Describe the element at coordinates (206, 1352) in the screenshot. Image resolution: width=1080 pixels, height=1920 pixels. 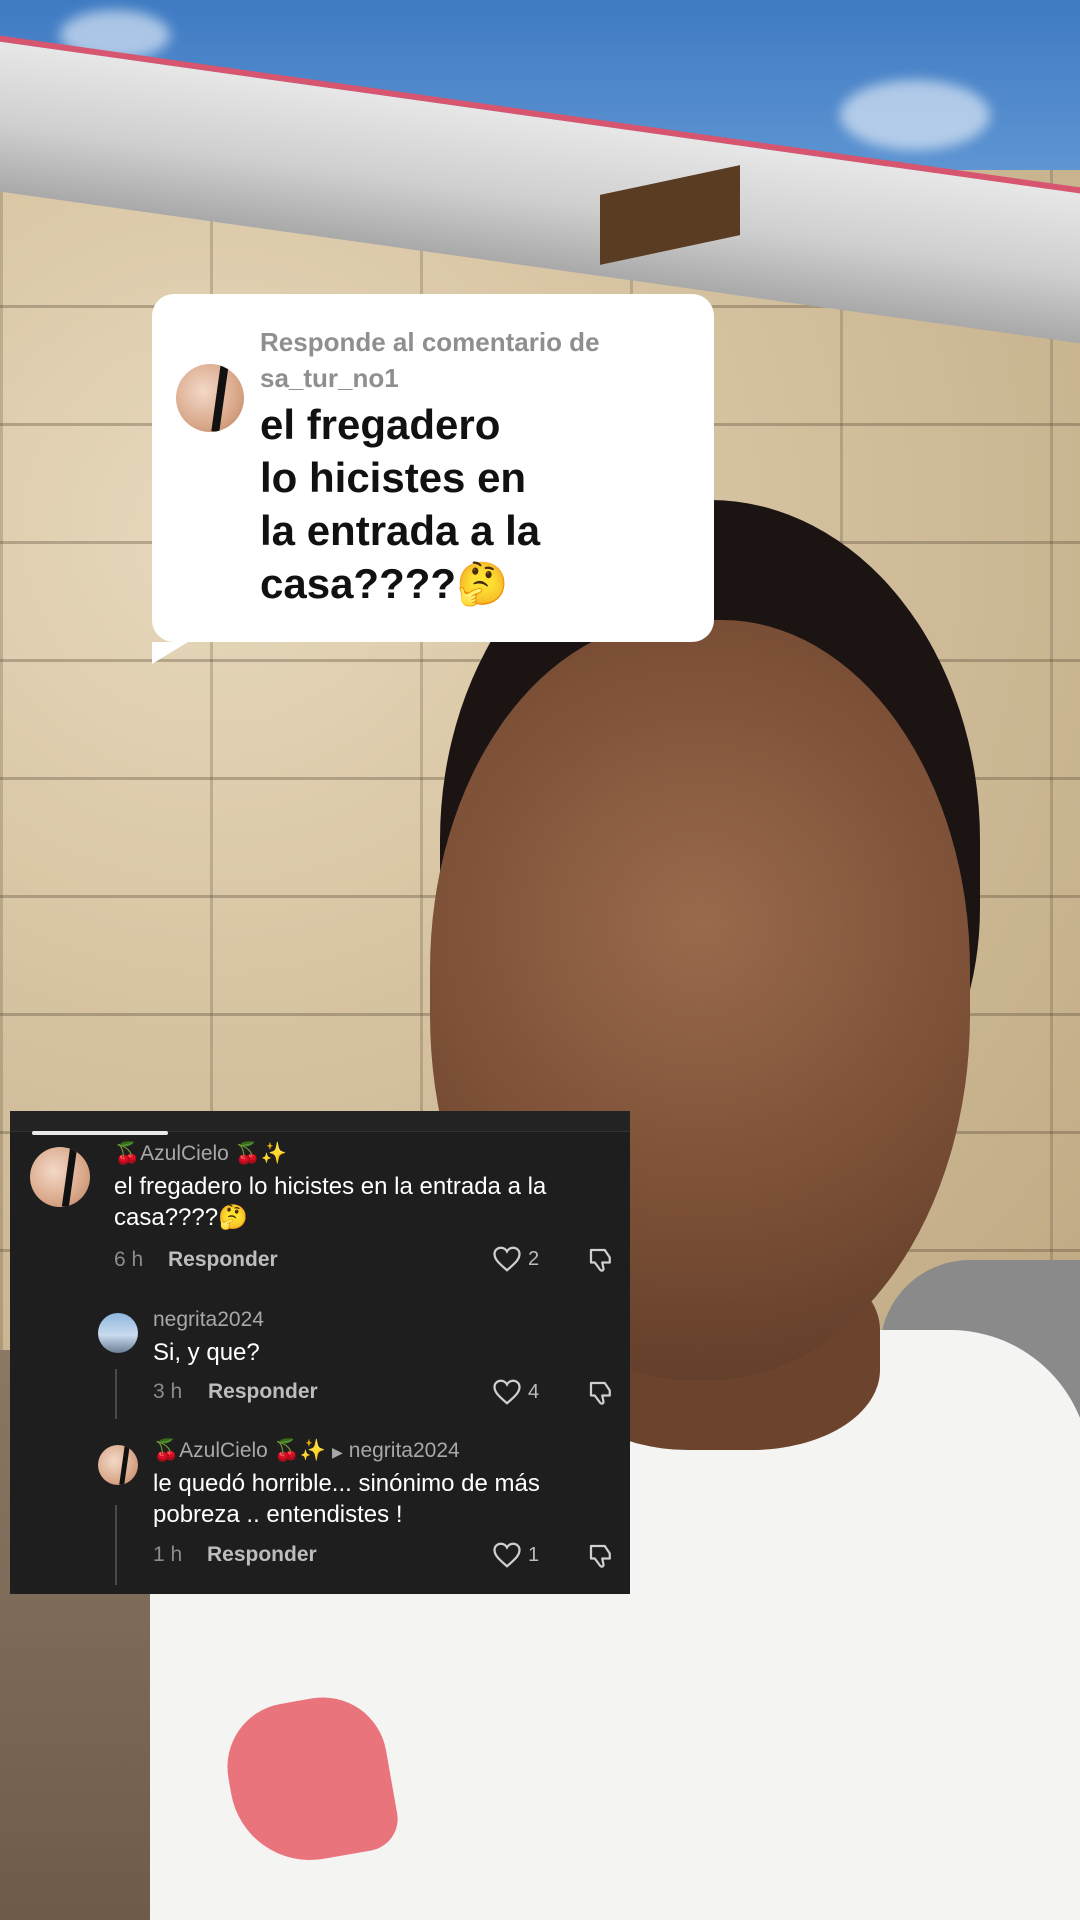
I see `comment-text: Si, y que?` at that location.